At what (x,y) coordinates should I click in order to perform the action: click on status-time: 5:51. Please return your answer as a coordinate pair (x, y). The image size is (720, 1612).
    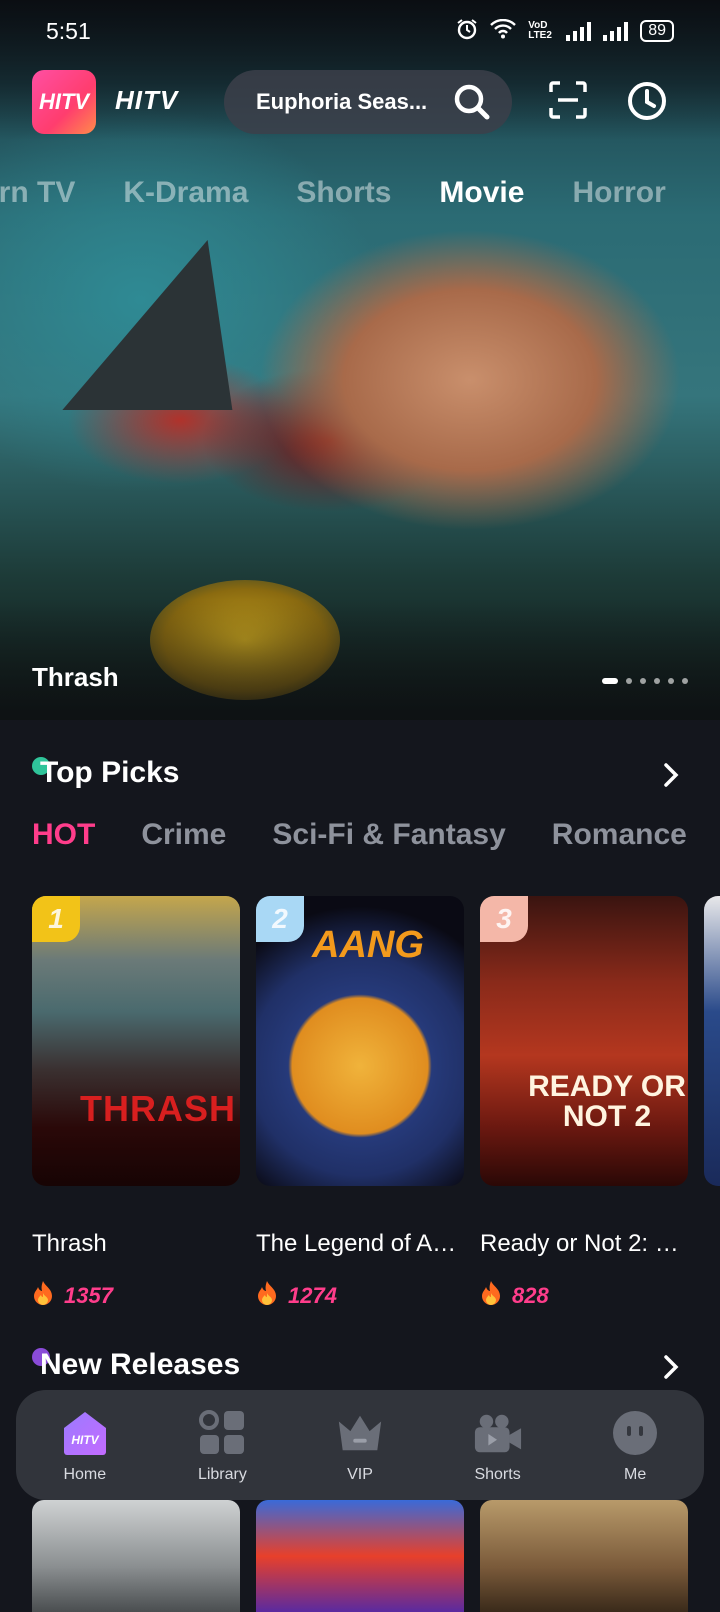
    Looking at the image, I should click on (68, 30).